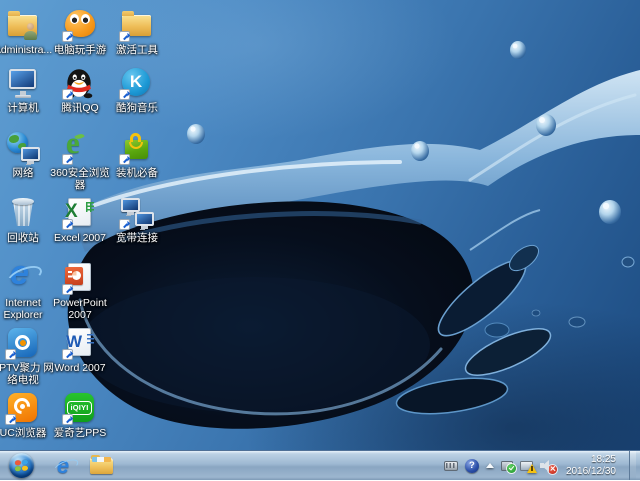  What do you see at coordinates (80, 50) in the screenshot?
I see `icon-label: 电脑玩手游` at bounding box center [80, 50].